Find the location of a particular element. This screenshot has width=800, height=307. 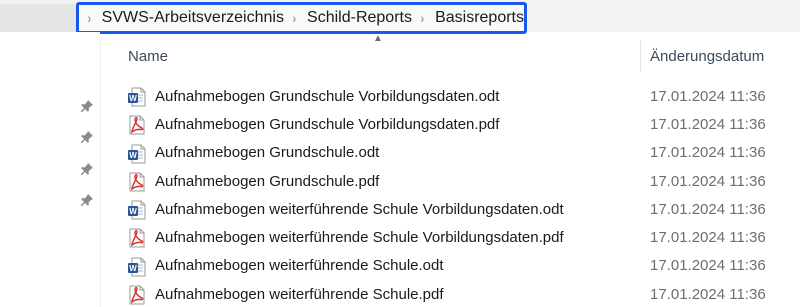

file-name: Aufnahmebogen weiterführende Schule.odt is located at coordinates (299, 266).